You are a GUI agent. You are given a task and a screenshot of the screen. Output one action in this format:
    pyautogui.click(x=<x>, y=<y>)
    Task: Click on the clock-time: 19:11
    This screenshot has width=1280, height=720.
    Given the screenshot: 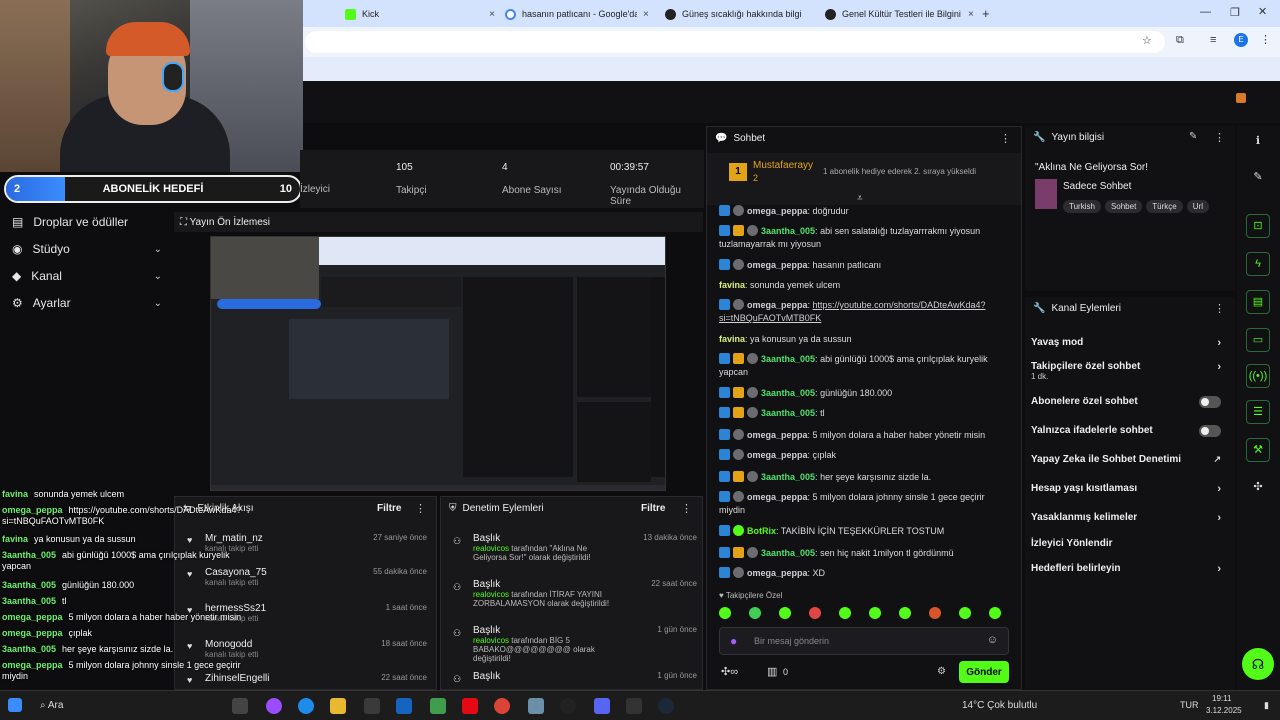 What is the action you would take?
    pyautogui.click(x=1221, y=698)
    